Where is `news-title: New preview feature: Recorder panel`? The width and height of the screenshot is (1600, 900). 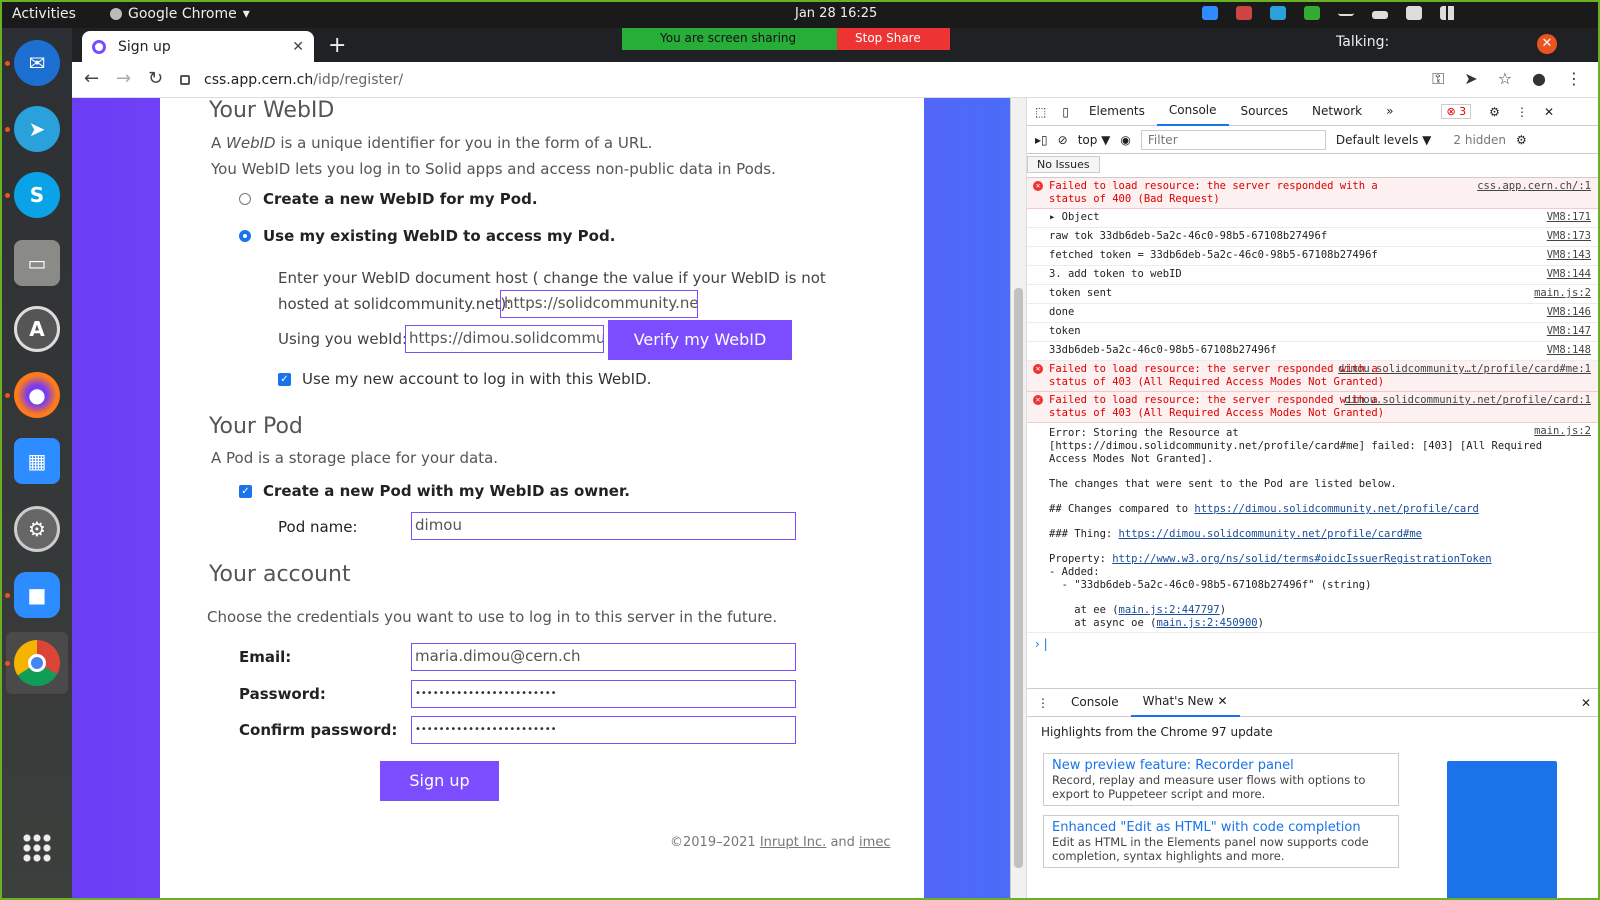
news-title: New preview feature: Recorder panel is located at coordinates (1221, 765).